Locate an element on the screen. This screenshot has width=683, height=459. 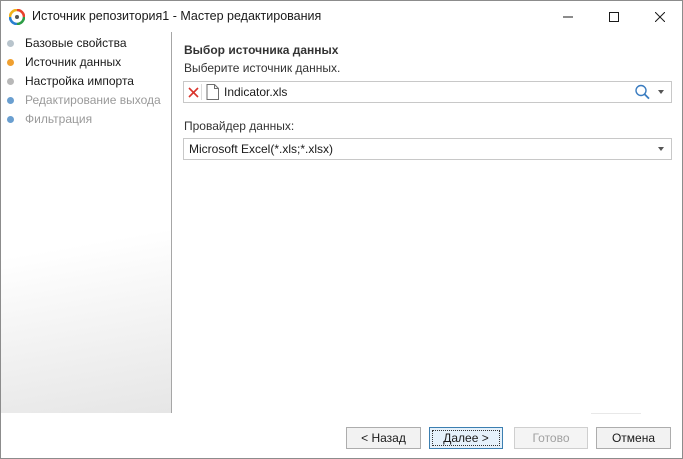
section-hint: Выберите источник данных. is located at coordinates (262, 68).